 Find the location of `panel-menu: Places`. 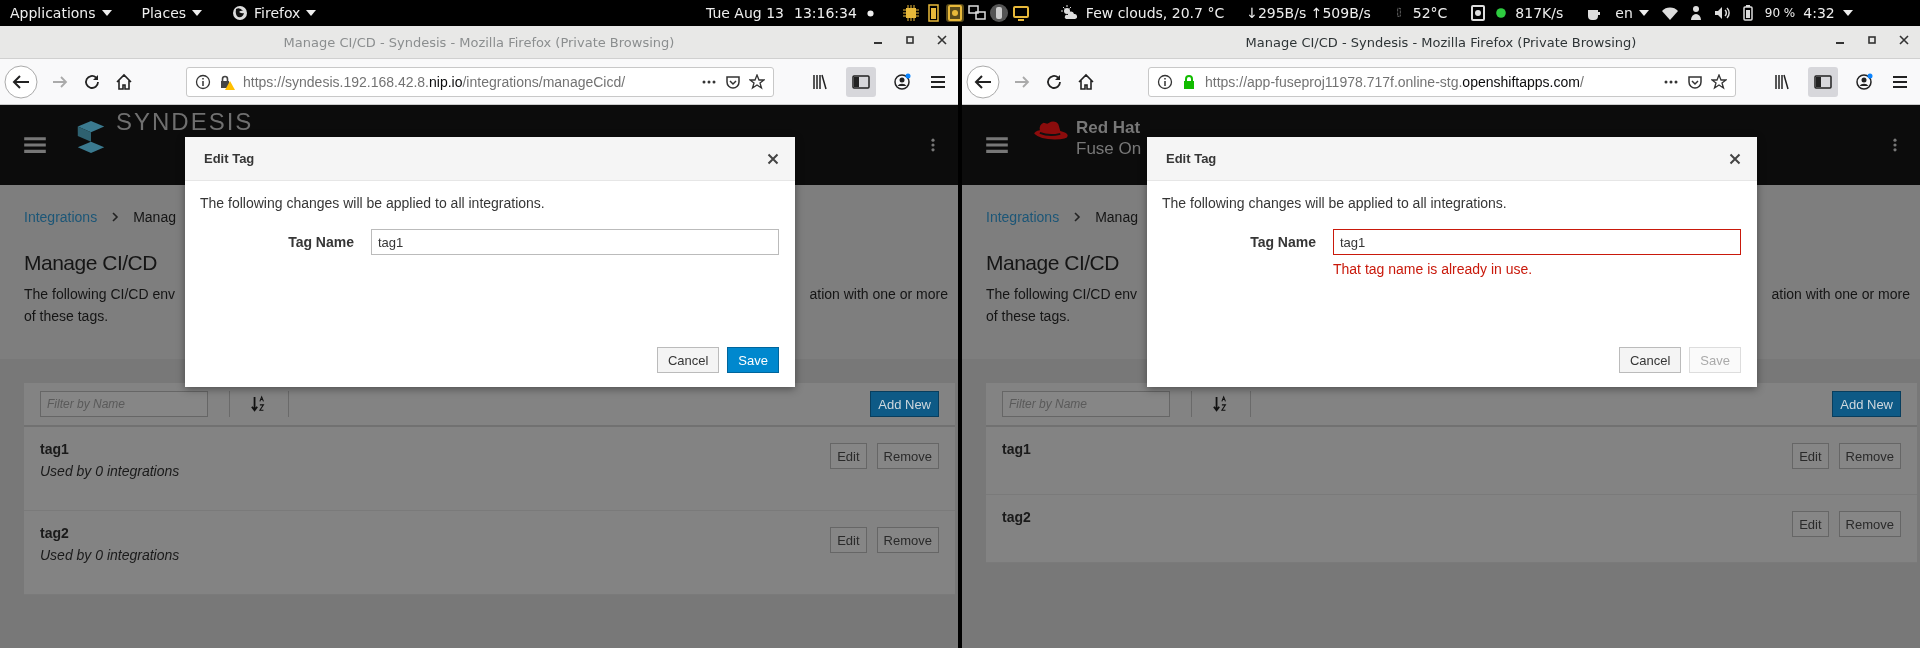

panel-menu: Places is located at coordinates (172, 13).